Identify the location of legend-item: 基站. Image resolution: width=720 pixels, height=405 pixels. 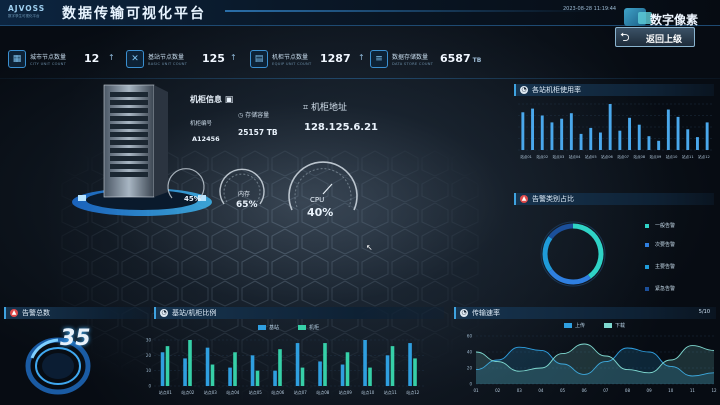
(268, 327).